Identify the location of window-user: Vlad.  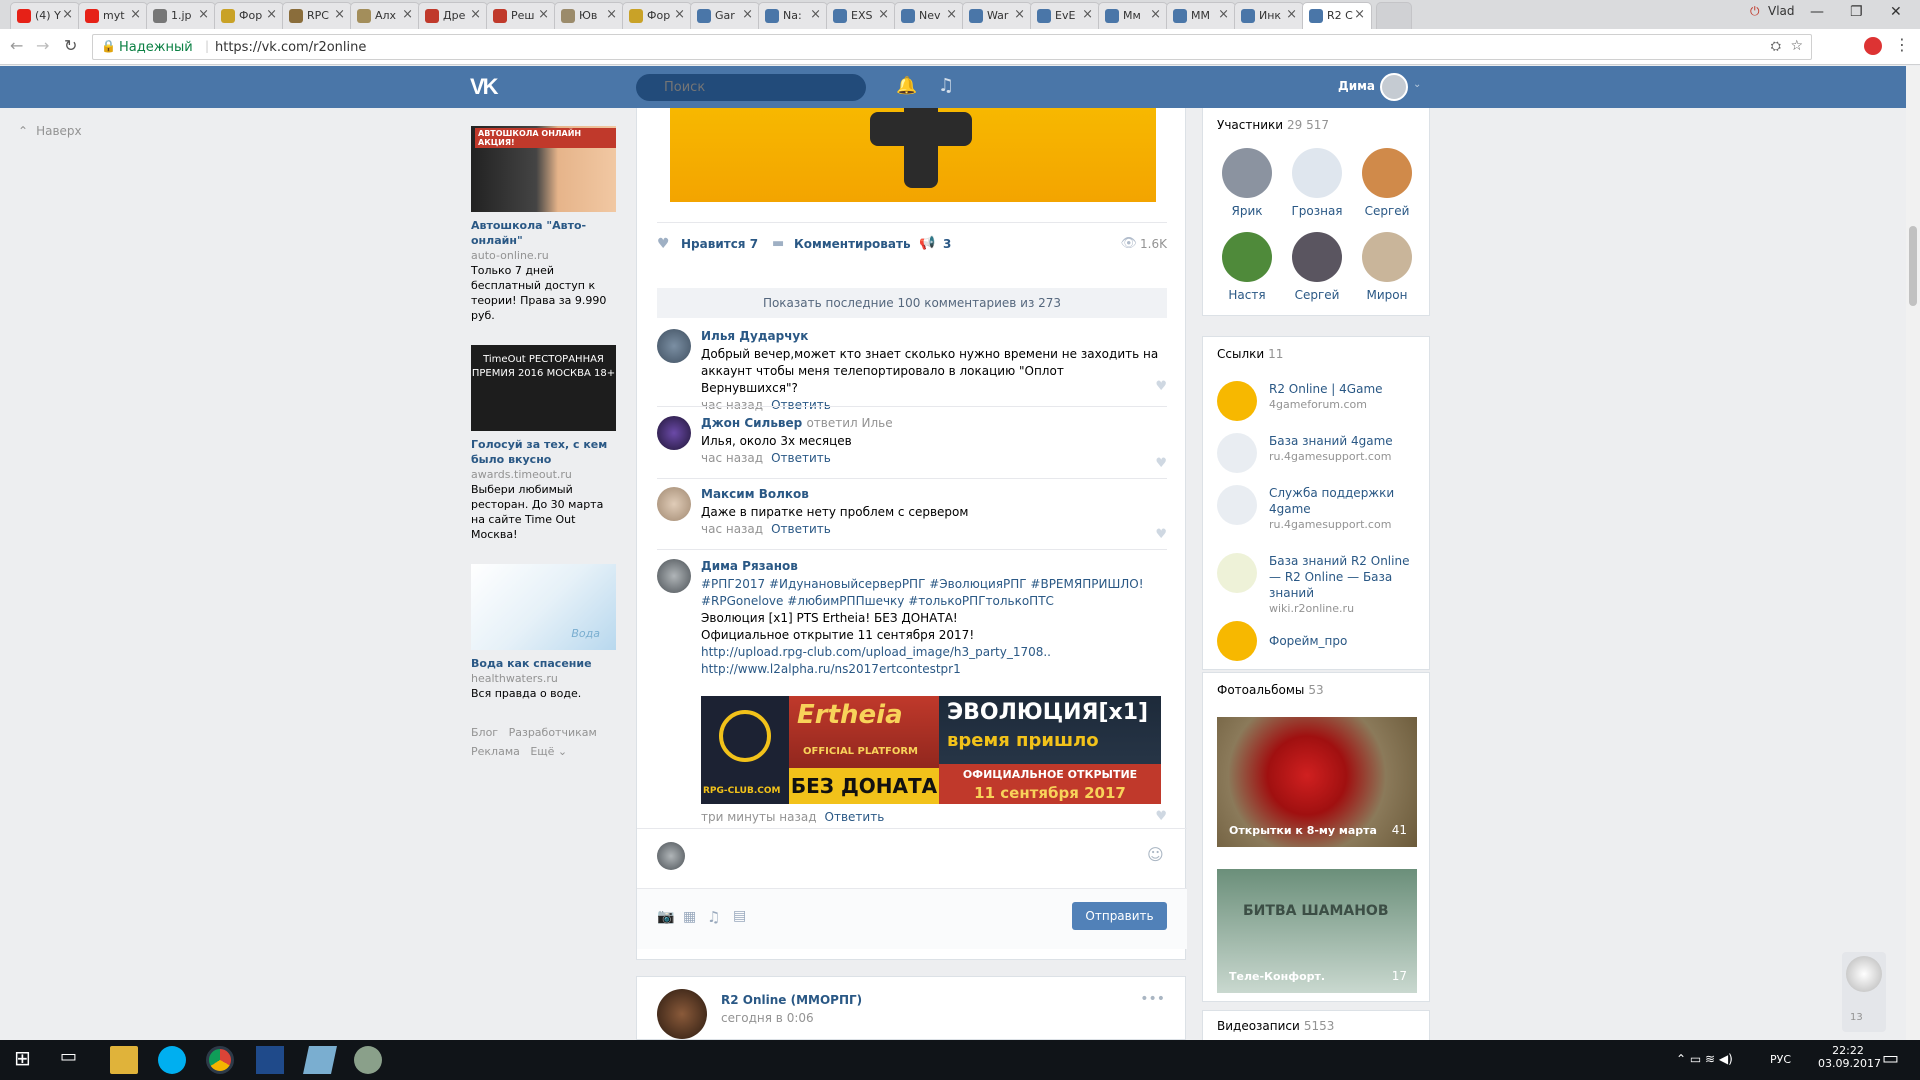
(1781, 11).